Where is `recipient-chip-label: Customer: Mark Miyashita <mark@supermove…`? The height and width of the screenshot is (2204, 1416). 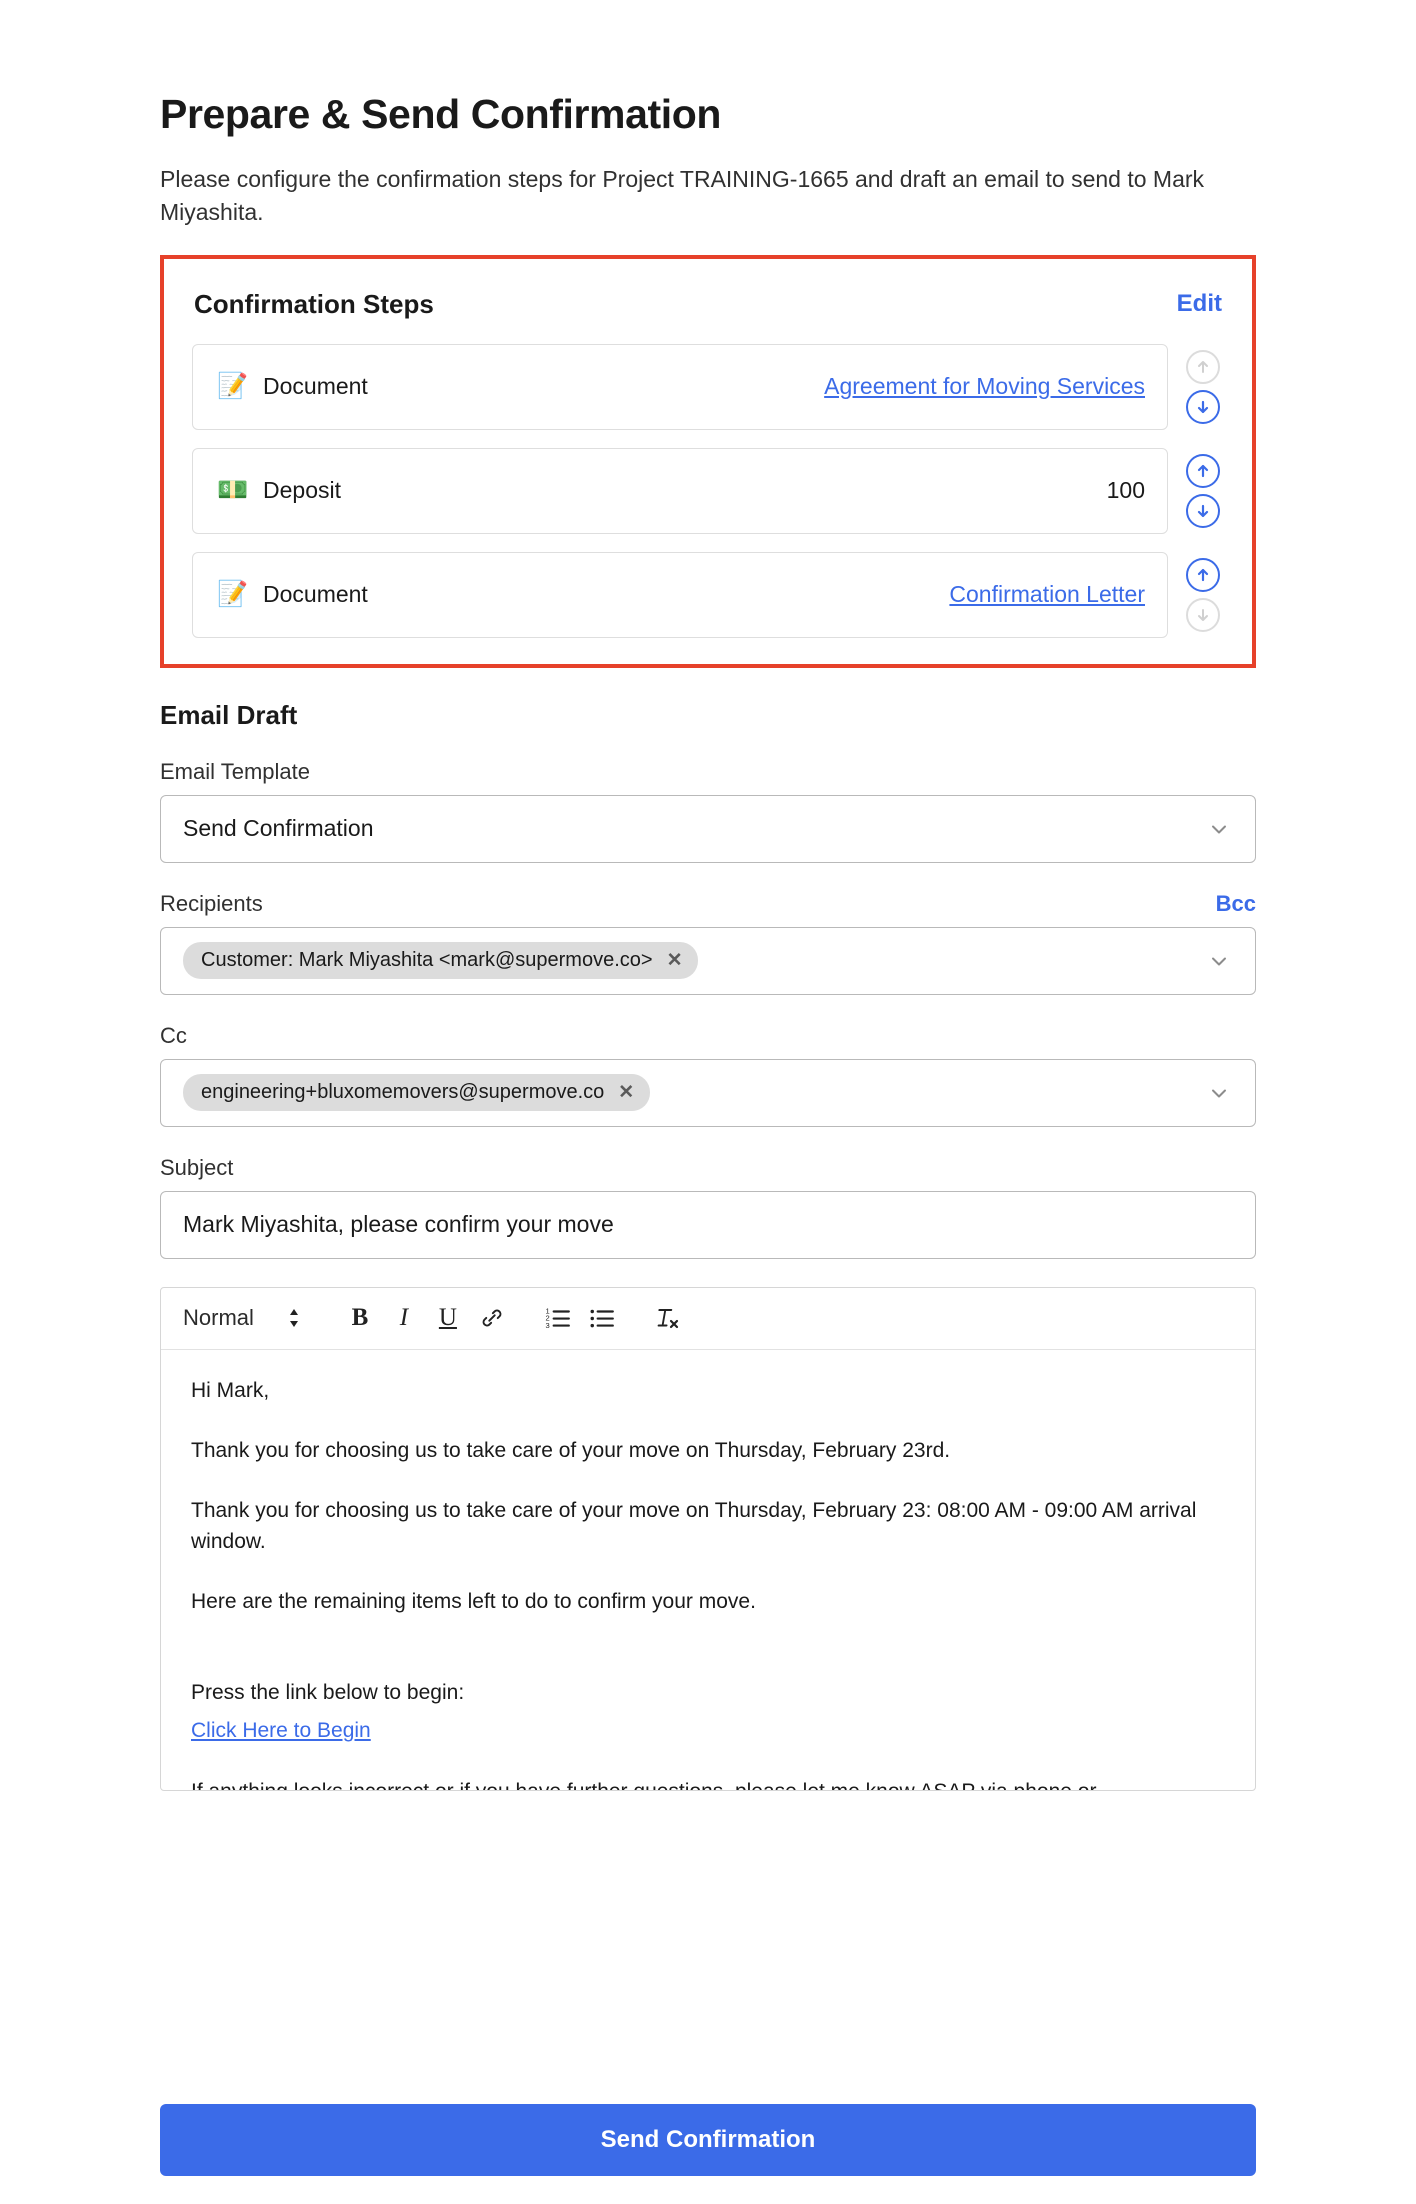 recipient-chip-label: Customer: Mark Miyashita <mark@supermove… is located at coordinates (427, 960).